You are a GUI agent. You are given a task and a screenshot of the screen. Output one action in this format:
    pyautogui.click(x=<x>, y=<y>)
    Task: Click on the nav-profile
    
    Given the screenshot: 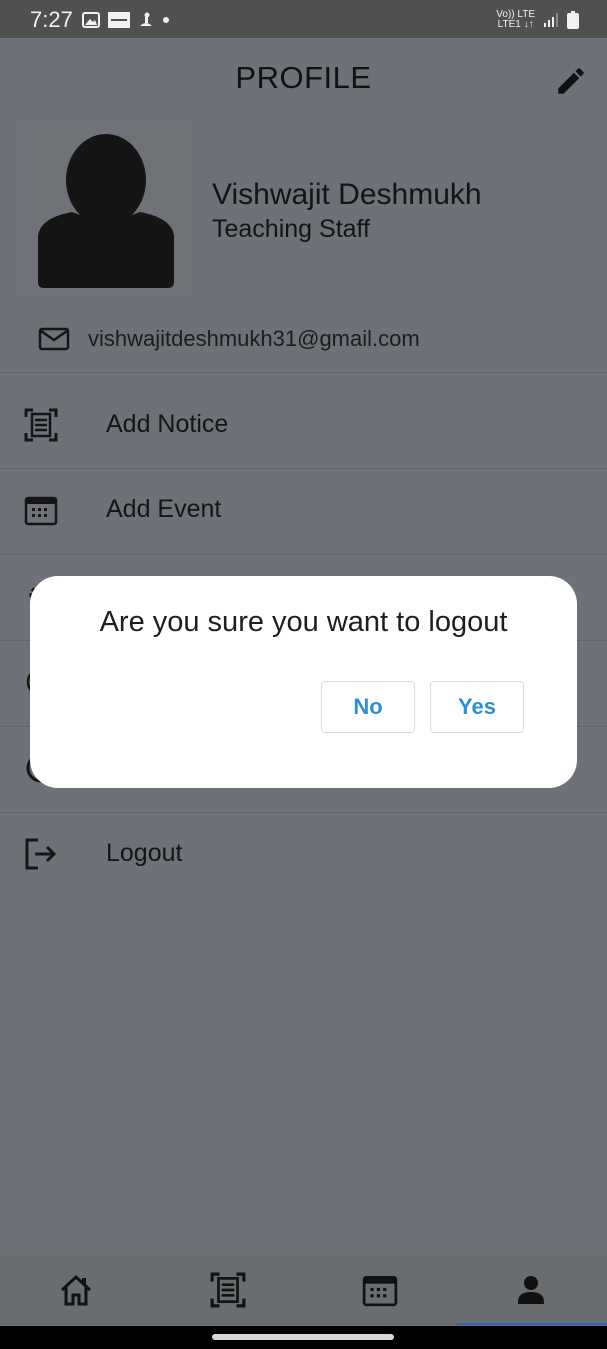 What is the action you would take?
    pyautogui.click(x=531, y=1291)
    